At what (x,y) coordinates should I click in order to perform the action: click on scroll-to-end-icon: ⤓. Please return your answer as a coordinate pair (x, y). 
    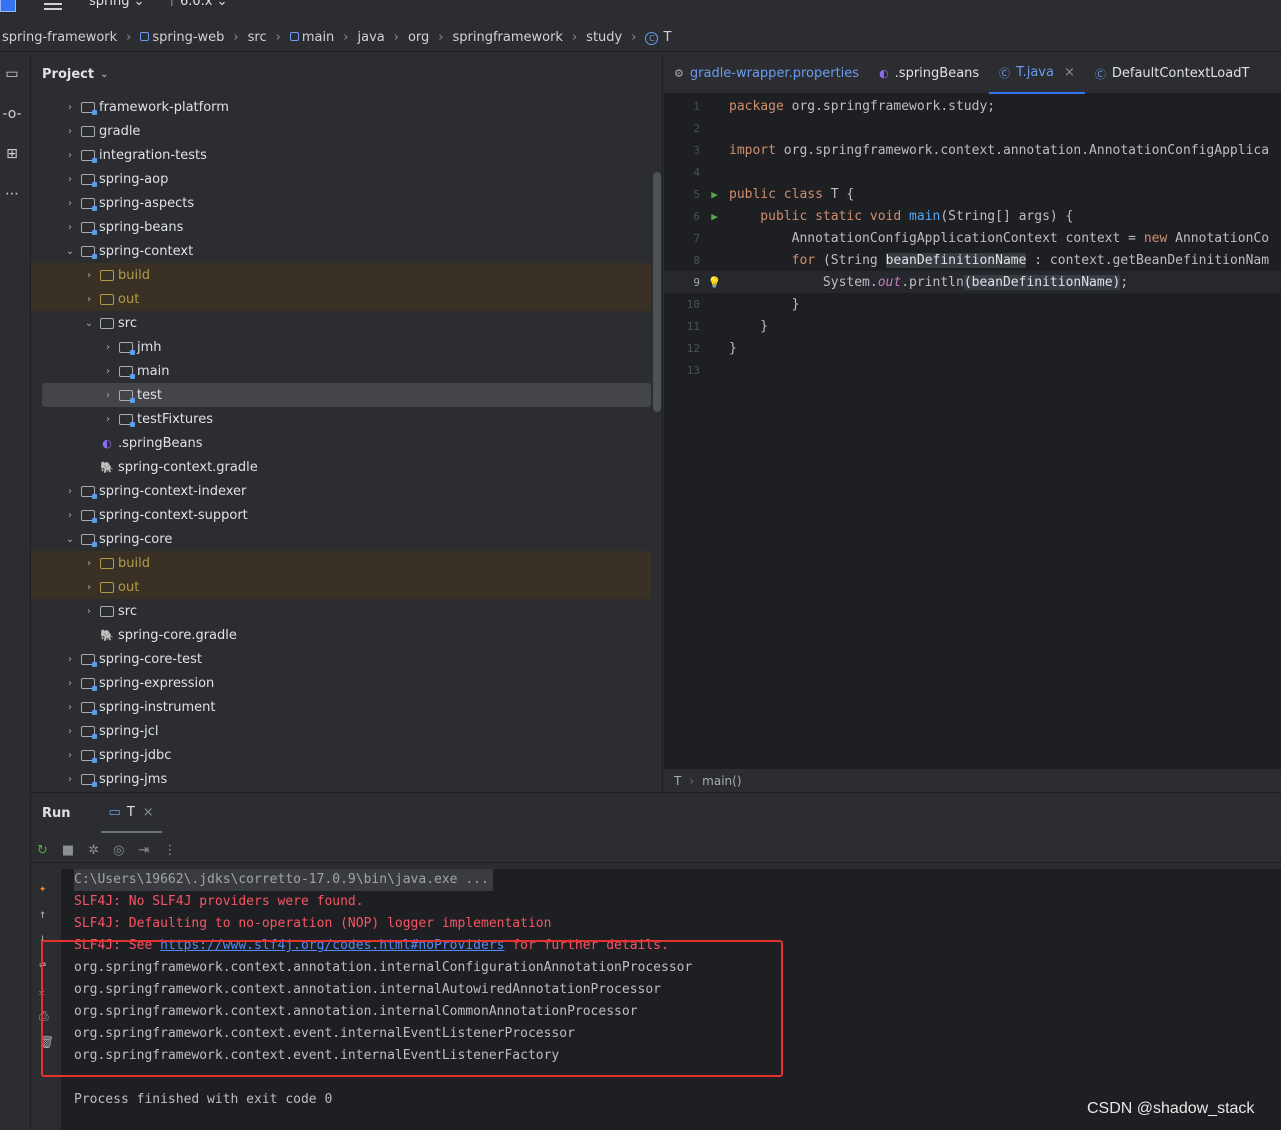
    Looking at the image, I should click on (41, 990).